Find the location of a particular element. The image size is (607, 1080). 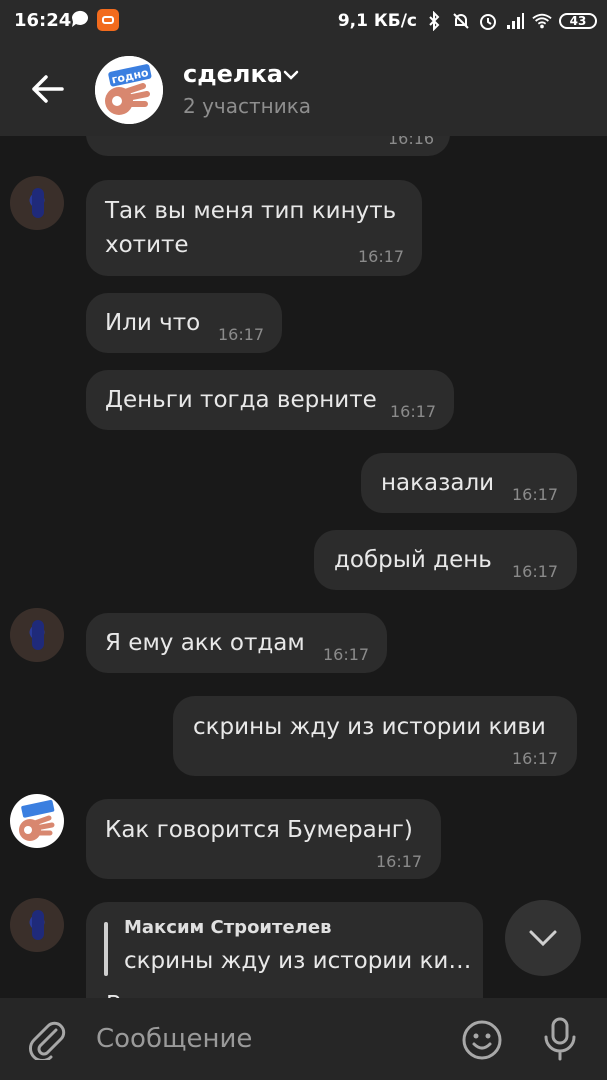

message-text: Деньги тогда верните is located at coordinates (241, 400).